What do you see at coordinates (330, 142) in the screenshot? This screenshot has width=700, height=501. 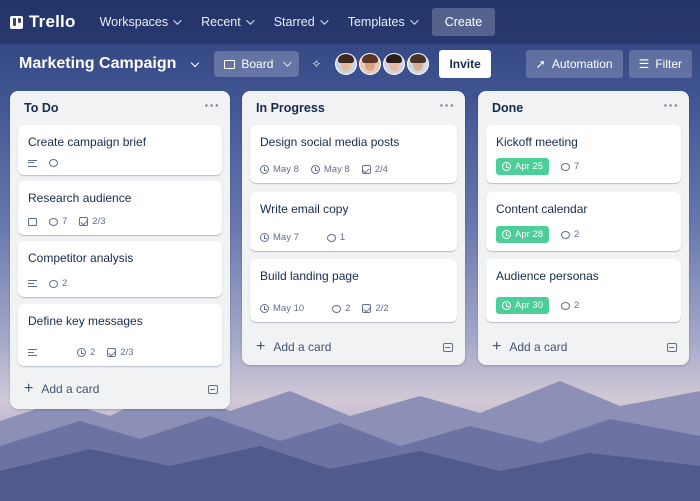 I see `card-title: Design social media posts` at bounding box center [330, 142].